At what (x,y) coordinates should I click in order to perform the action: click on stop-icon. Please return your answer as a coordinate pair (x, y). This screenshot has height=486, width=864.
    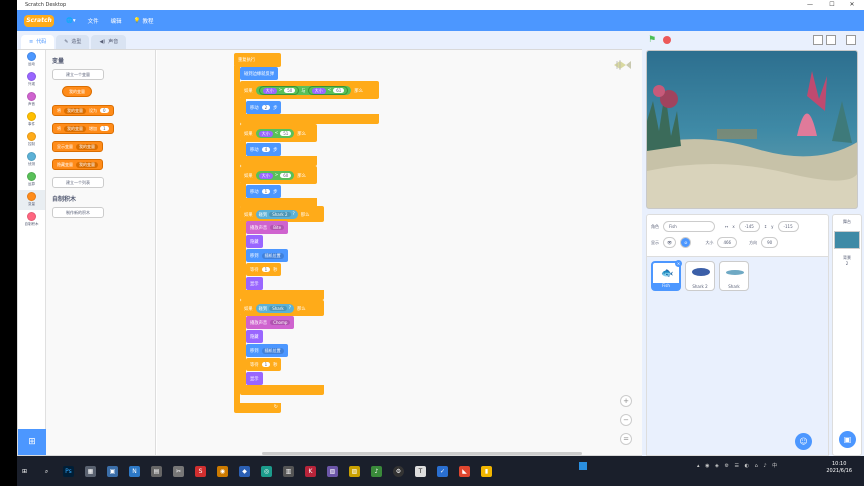
    Looking at the image, I should click on (667, 40).